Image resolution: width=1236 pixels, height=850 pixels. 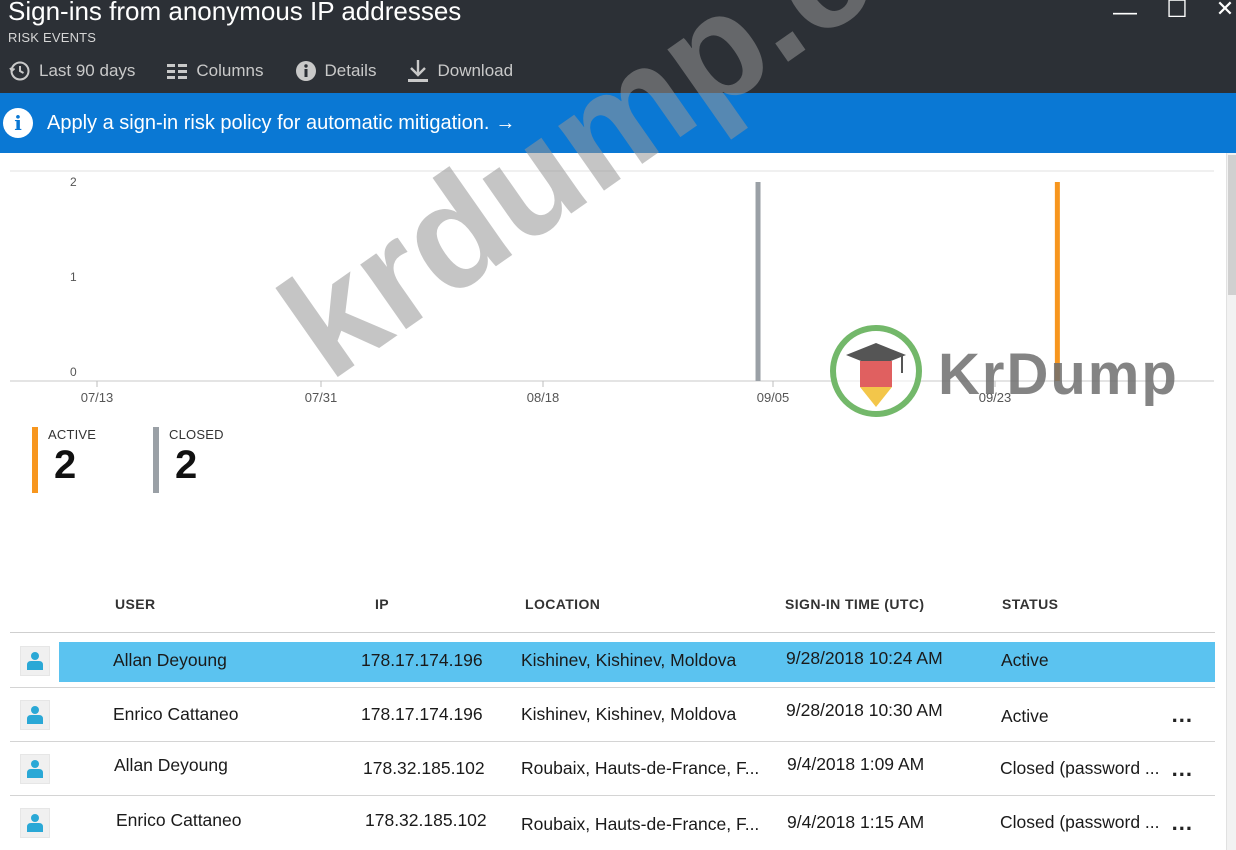 I want to click on column-header-ip: IP, so click(x=382, y=604).